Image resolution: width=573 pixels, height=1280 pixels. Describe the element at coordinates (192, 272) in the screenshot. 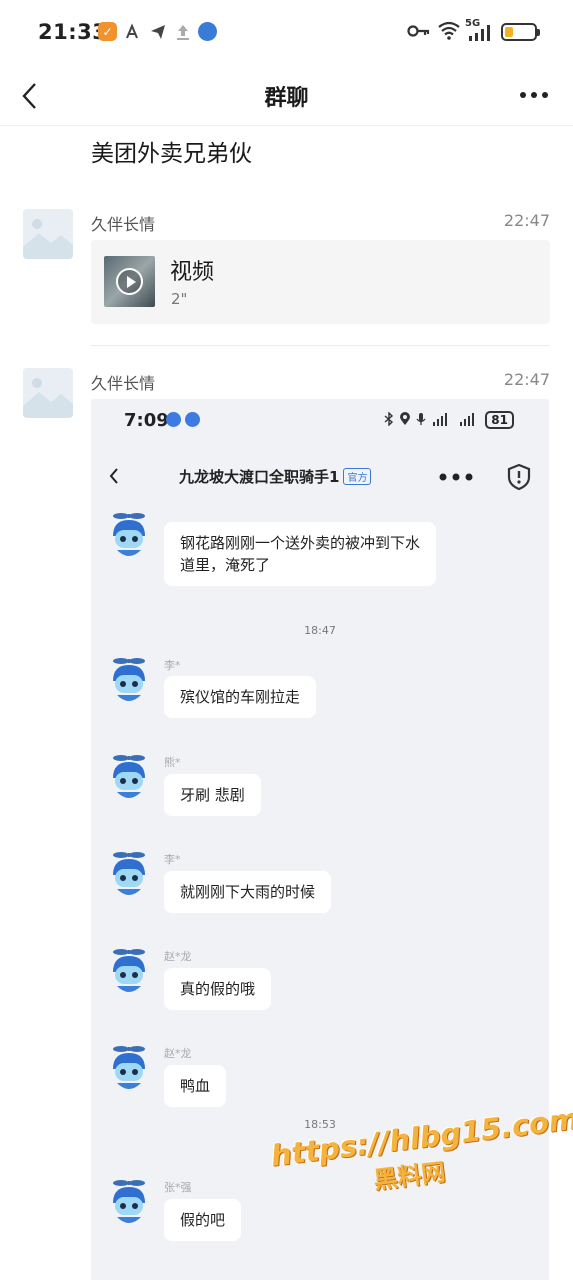

I see `video-title: 视频` at that location.